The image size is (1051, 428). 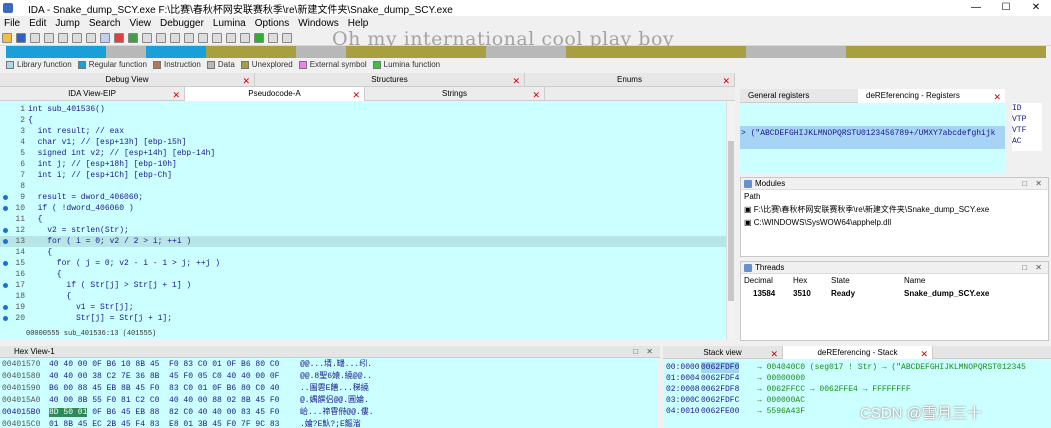 What do you see at coordinates (318, 23) in the screenshot?
I see `menu-windows: Windows` at bounding box center [318, 23].